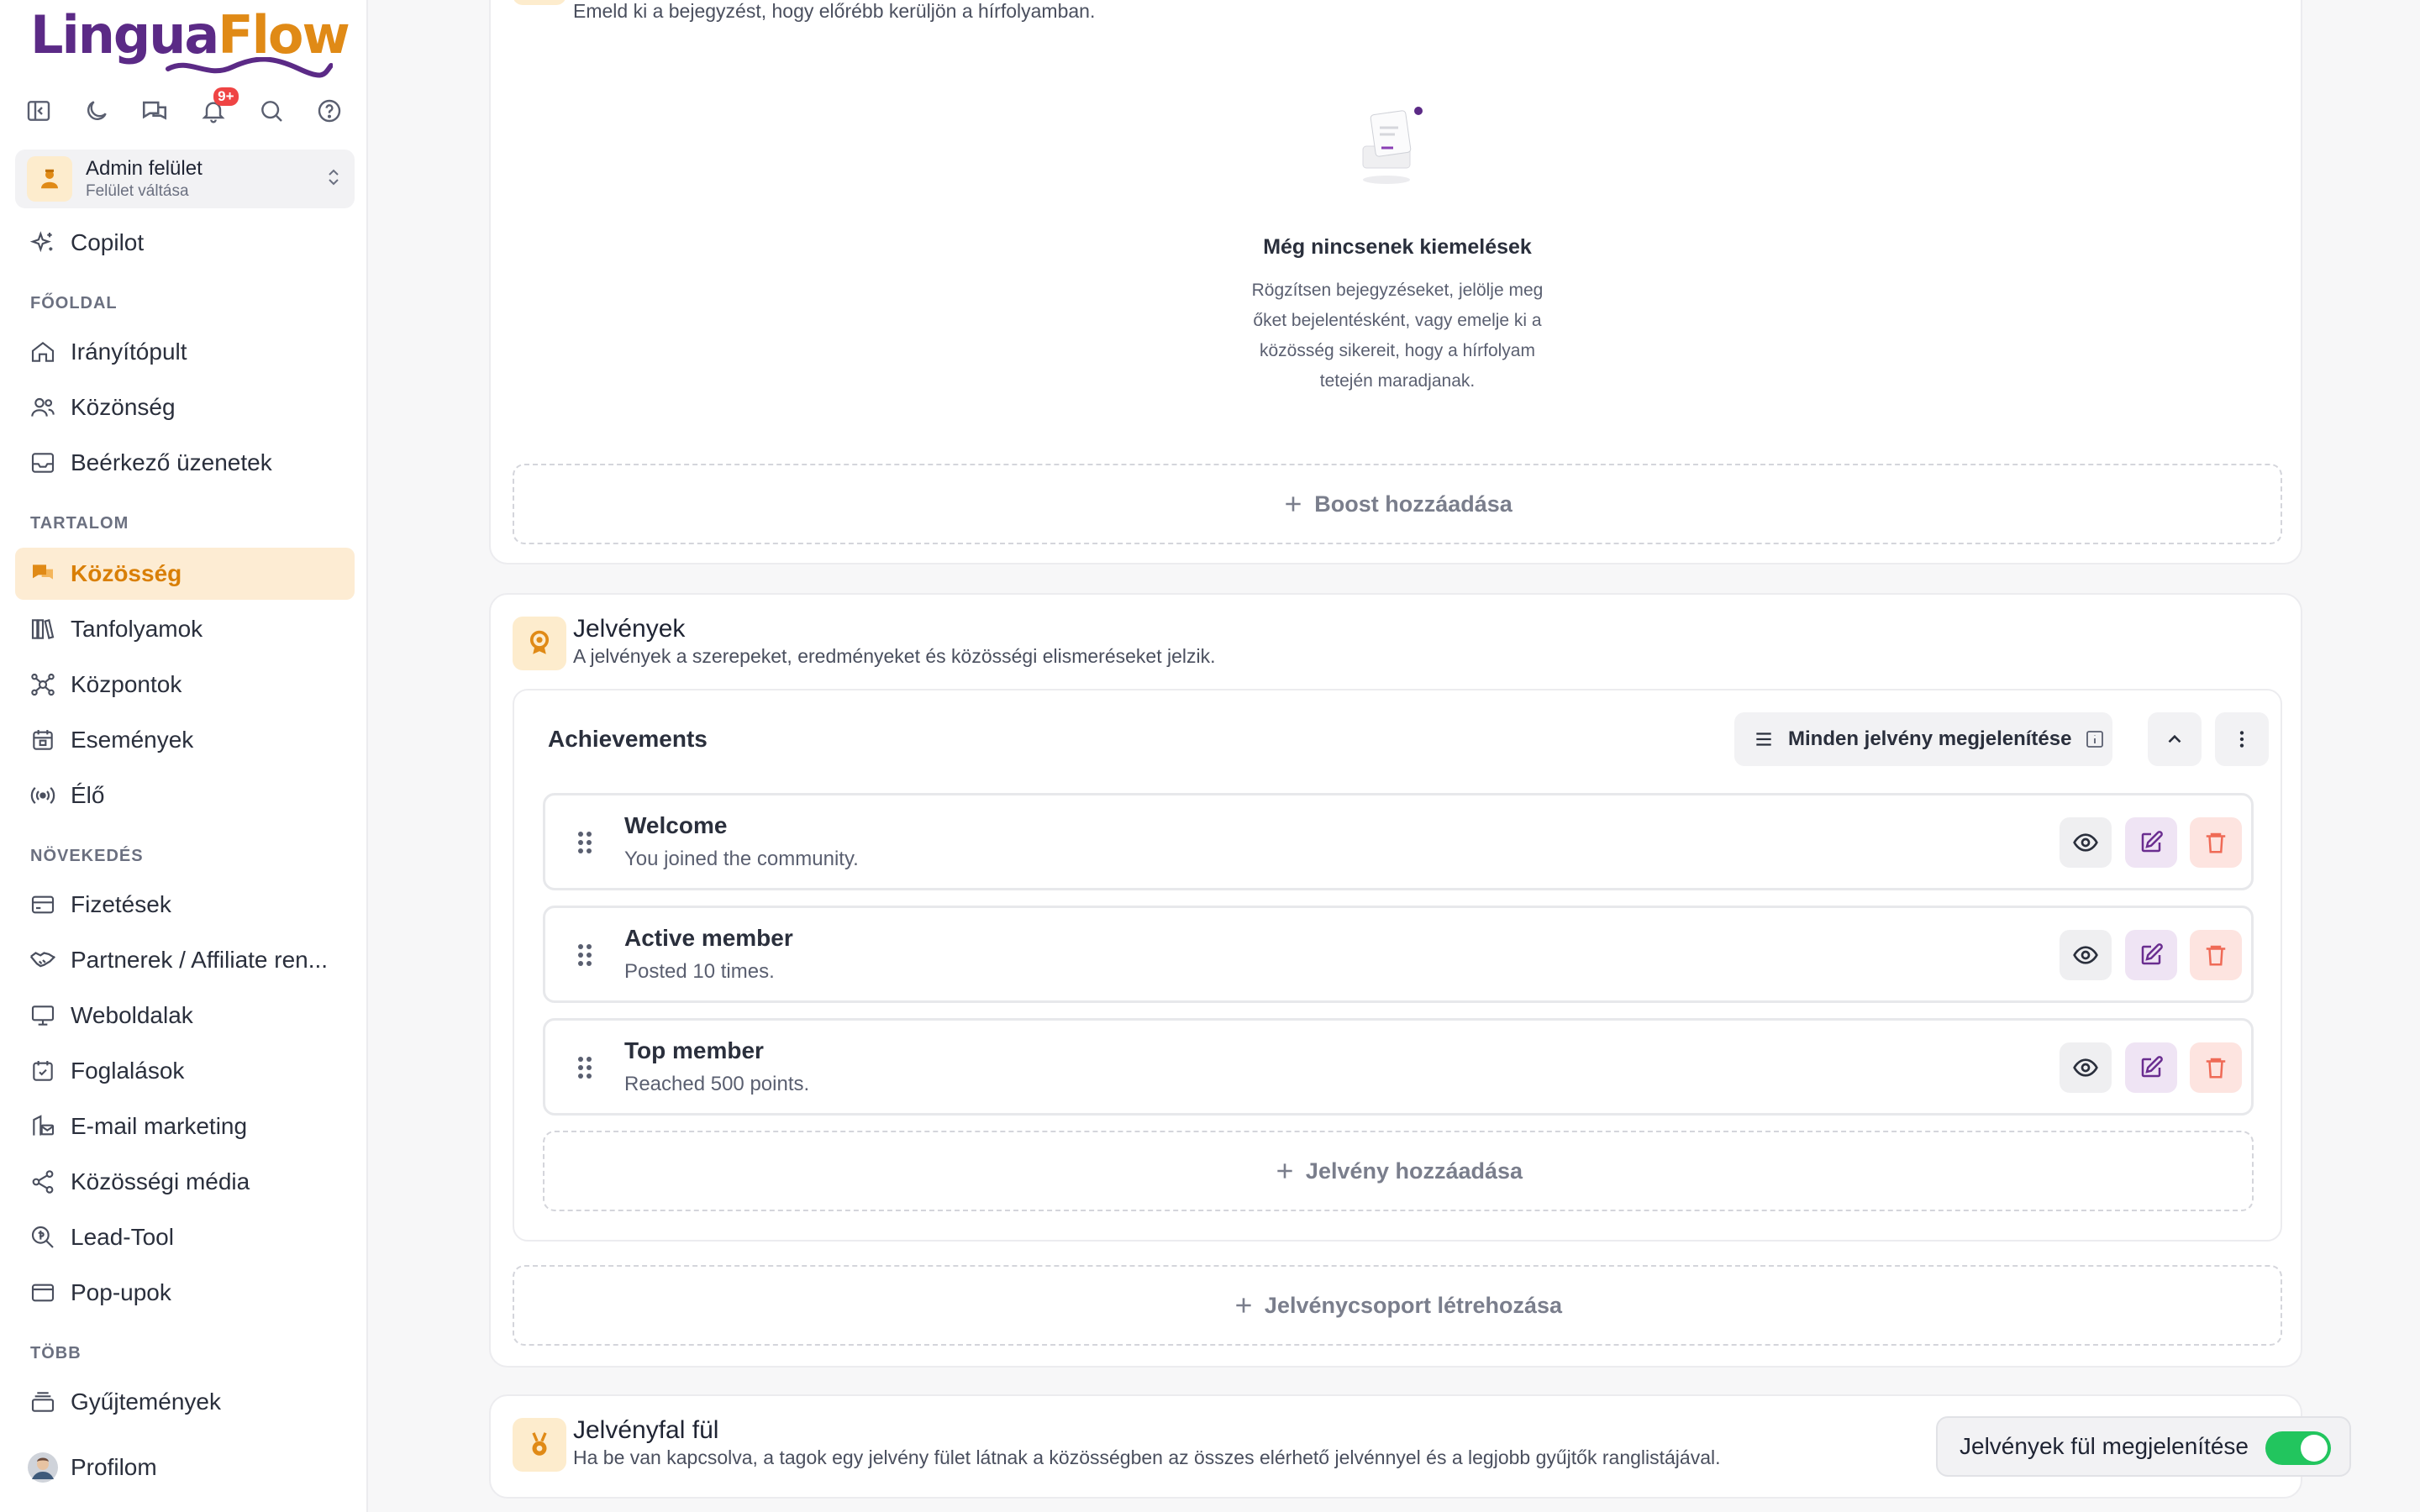 The height and width of the screenshot is (1512, 2420). What do you see at coordinates (43, 960) in the screenshot?
I see `handshake-icon` at bounding box center [43, 960].